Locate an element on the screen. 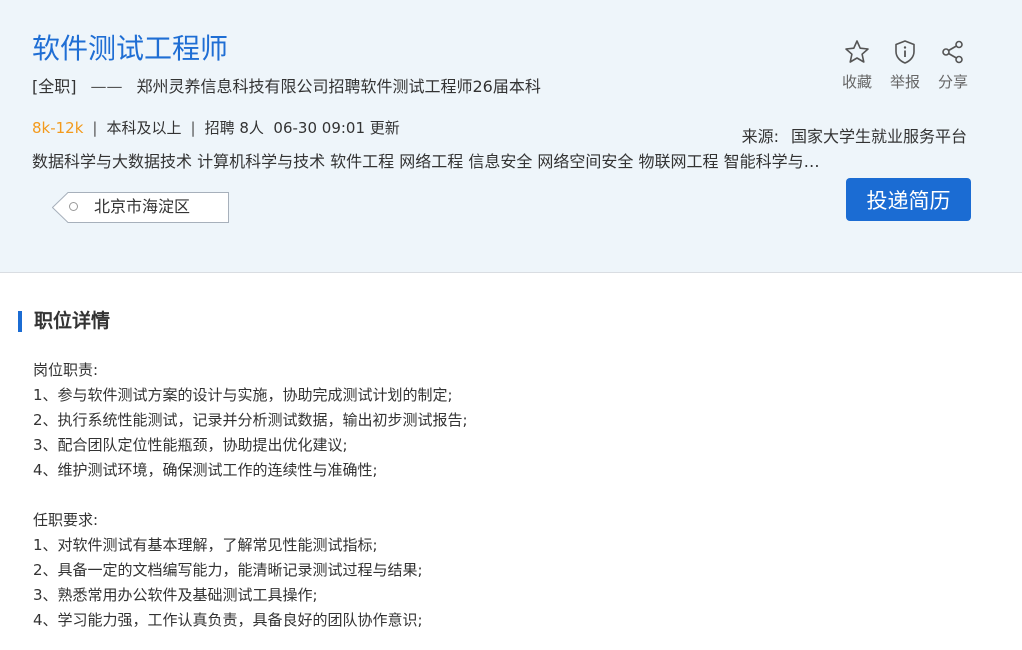 This screenshot has height=650, width=1022. shield-info-icon is located at coordinates (905, 52).